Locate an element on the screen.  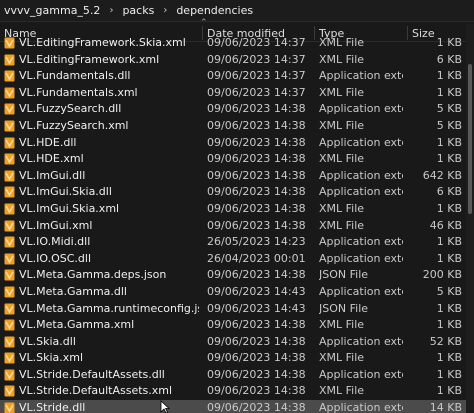
file-name: VL.Meta.Gamma.xml is located at coordinates (77, 325).